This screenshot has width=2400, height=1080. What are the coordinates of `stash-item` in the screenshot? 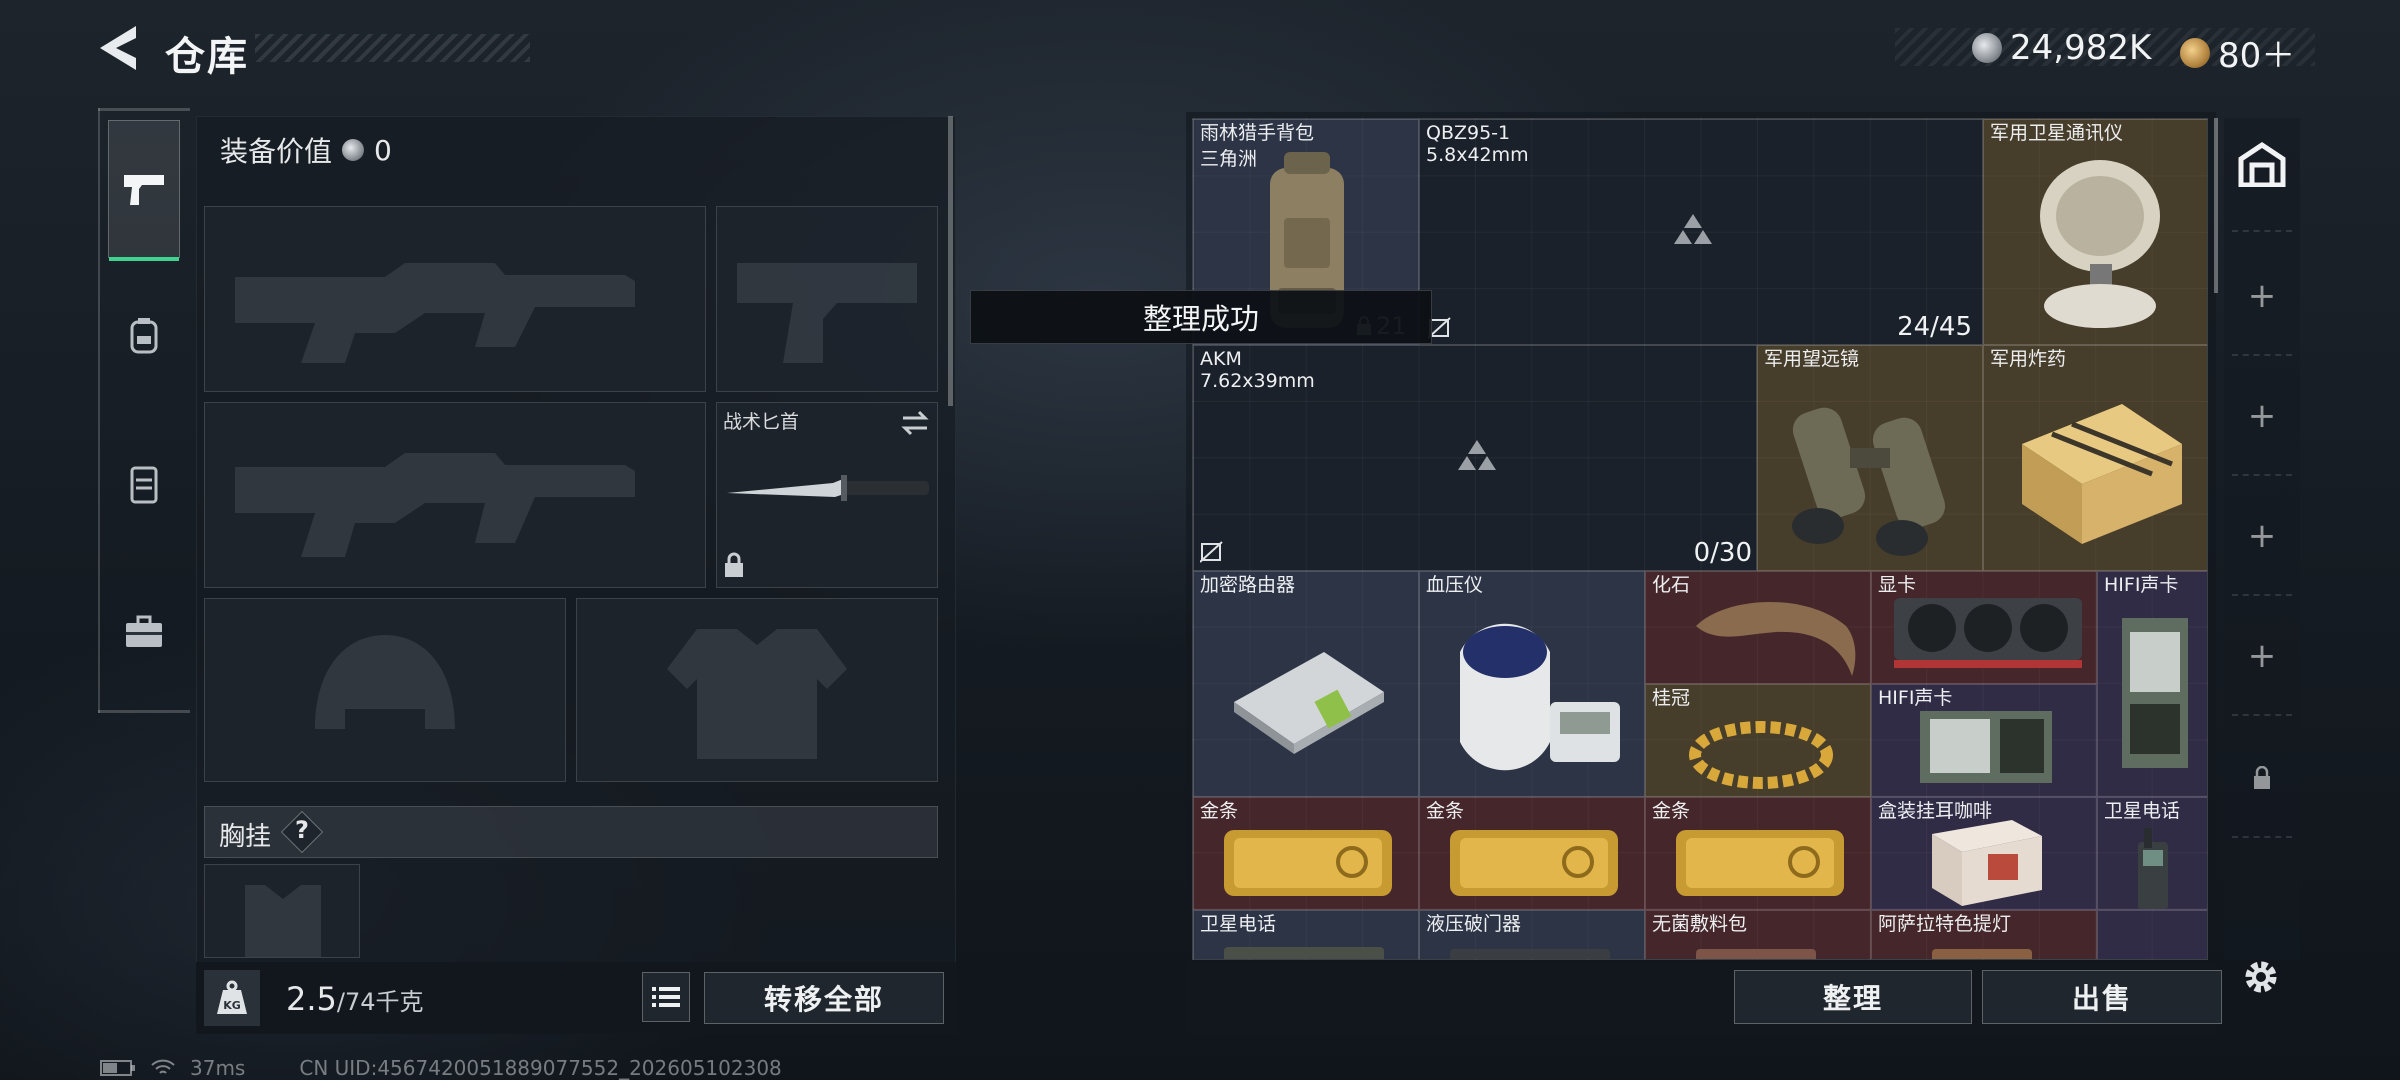 It's located at (2152, 934).